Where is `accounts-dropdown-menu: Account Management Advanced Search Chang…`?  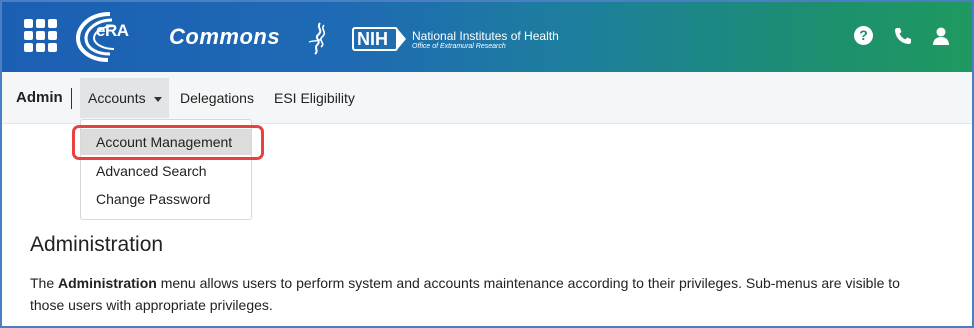 accounts-dropdown-menu: Account Management Advanced Search Chang… is located at coordinates (166, 169).